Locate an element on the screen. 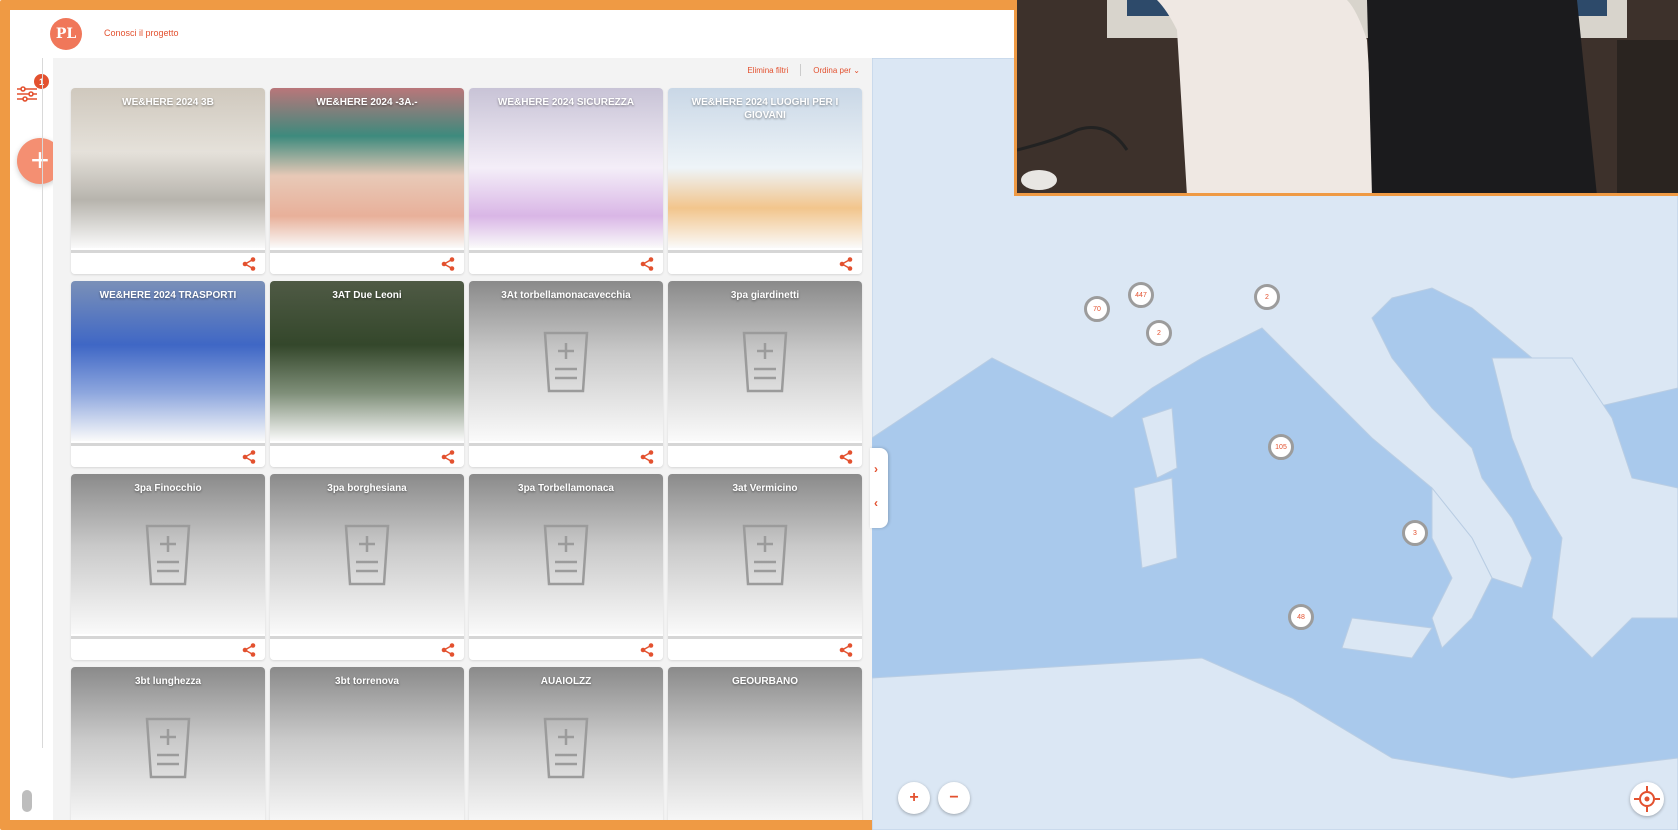 This screenshot has width=1678, height=830. project-card: 3pa borghesiana is located at coordinates (367, 567).